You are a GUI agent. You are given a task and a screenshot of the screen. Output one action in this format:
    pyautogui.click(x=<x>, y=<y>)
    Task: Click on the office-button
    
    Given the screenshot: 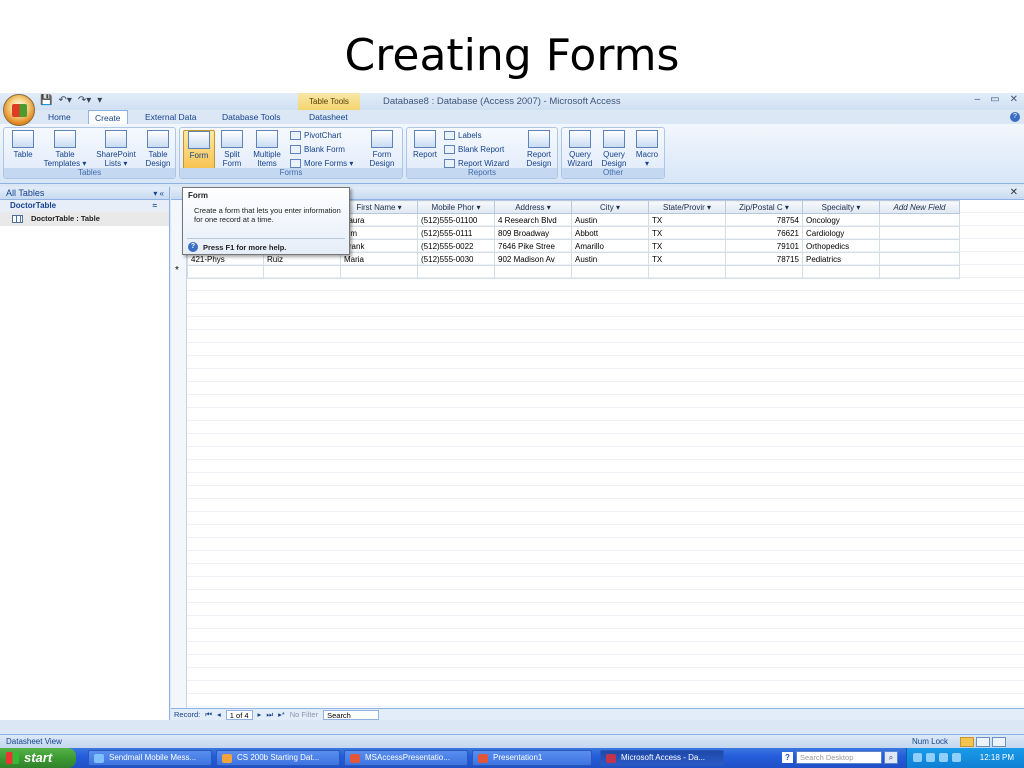 What is the action you would take?
    pyautogui.click(x=19, y=110)
    